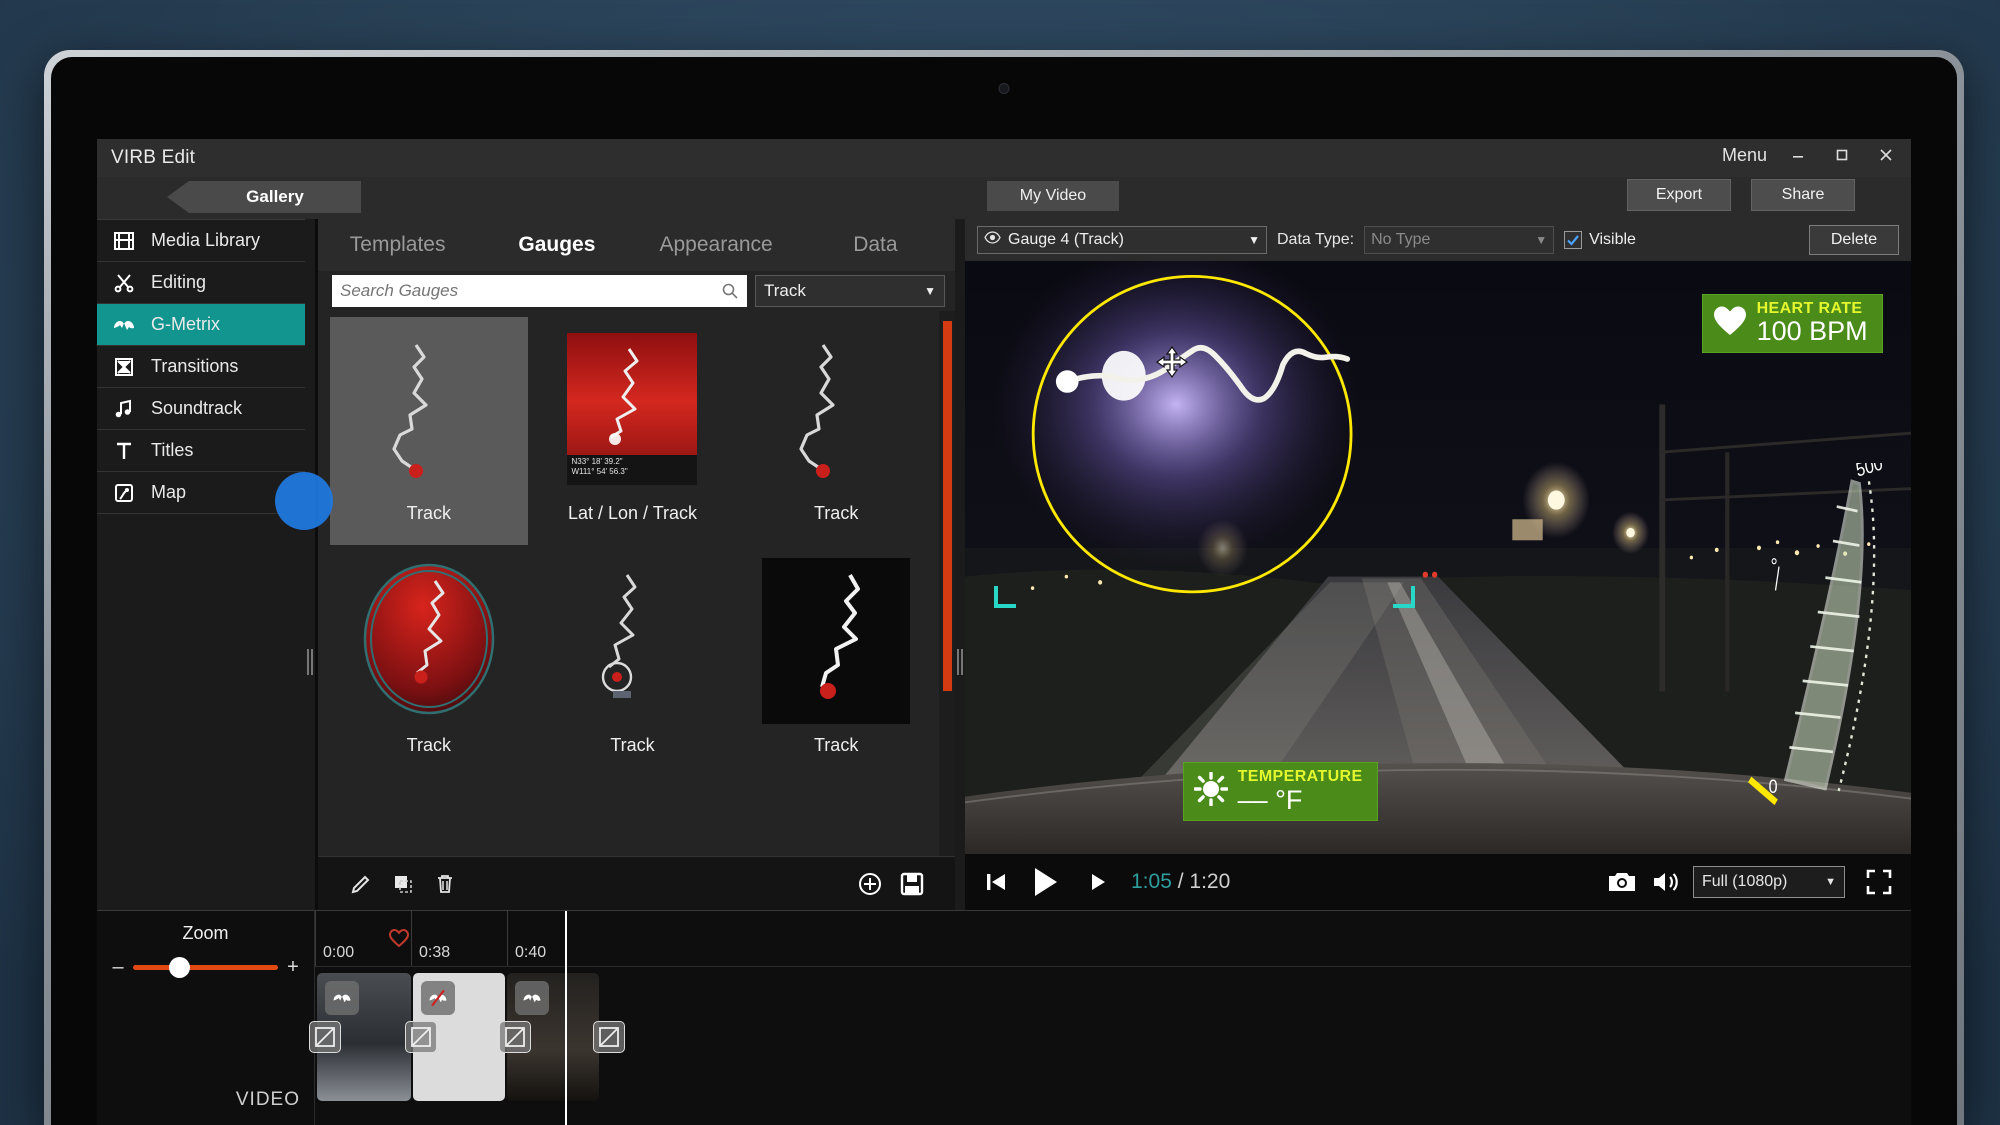 The height and width of the screenshot is (1125, 2000). I want to click on gauge-selector: Gauge 4 (Track) ▼, so click(1122, 240).